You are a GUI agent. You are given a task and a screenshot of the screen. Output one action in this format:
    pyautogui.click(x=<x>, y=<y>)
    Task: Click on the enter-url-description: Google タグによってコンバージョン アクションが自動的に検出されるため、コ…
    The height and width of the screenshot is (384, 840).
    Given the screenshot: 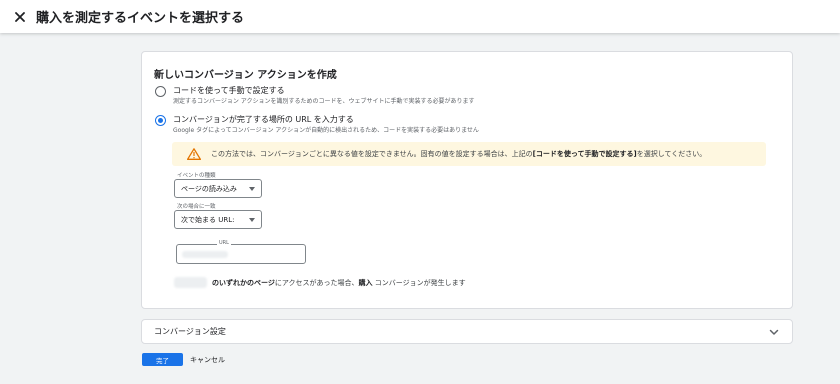 What is the action you would take?
    pyautogui.click(x=326, y=130)
    